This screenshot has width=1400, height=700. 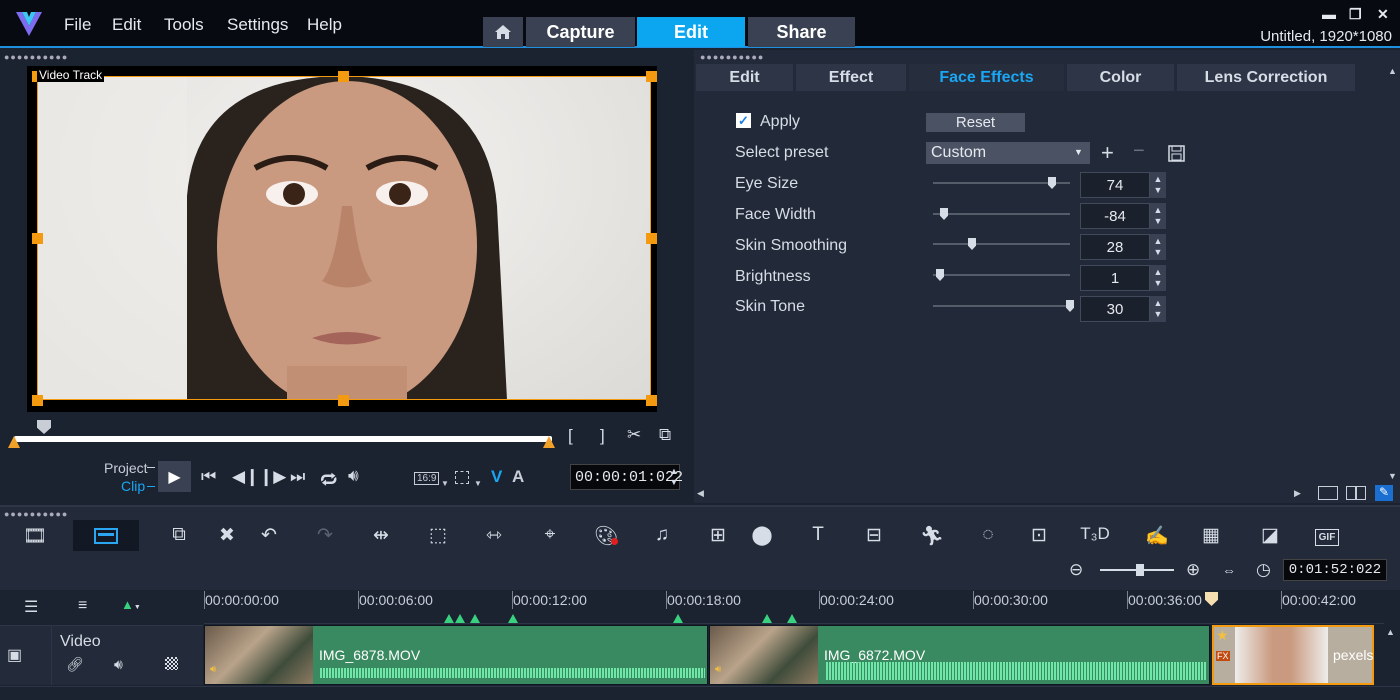 I want to click on timecode-field: 00:00:01:022, so click(x=626, y=477).